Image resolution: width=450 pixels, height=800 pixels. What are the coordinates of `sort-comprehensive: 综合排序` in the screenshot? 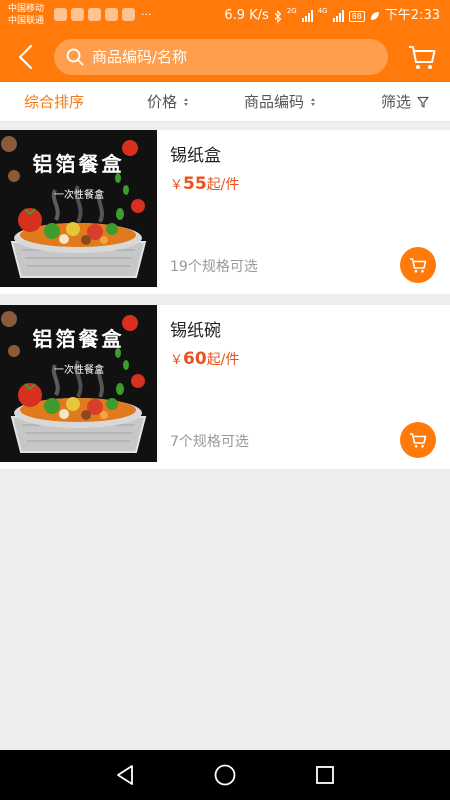 It's located at (54, 102).